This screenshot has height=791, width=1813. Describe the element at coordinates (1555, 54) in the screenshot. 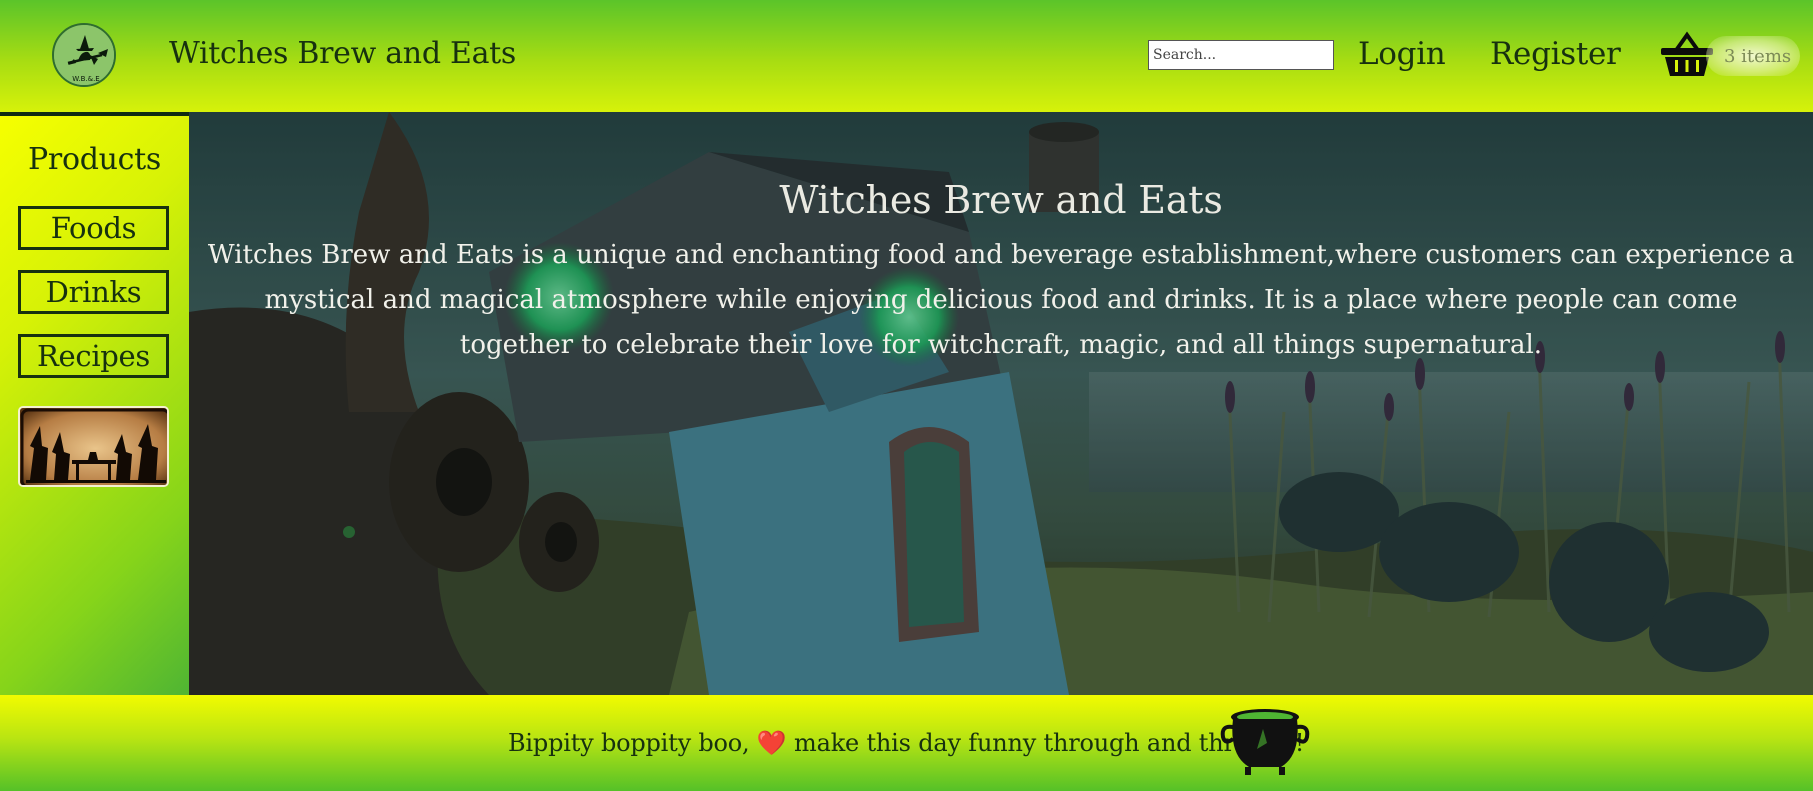

I see `register-link: Register` at that location.